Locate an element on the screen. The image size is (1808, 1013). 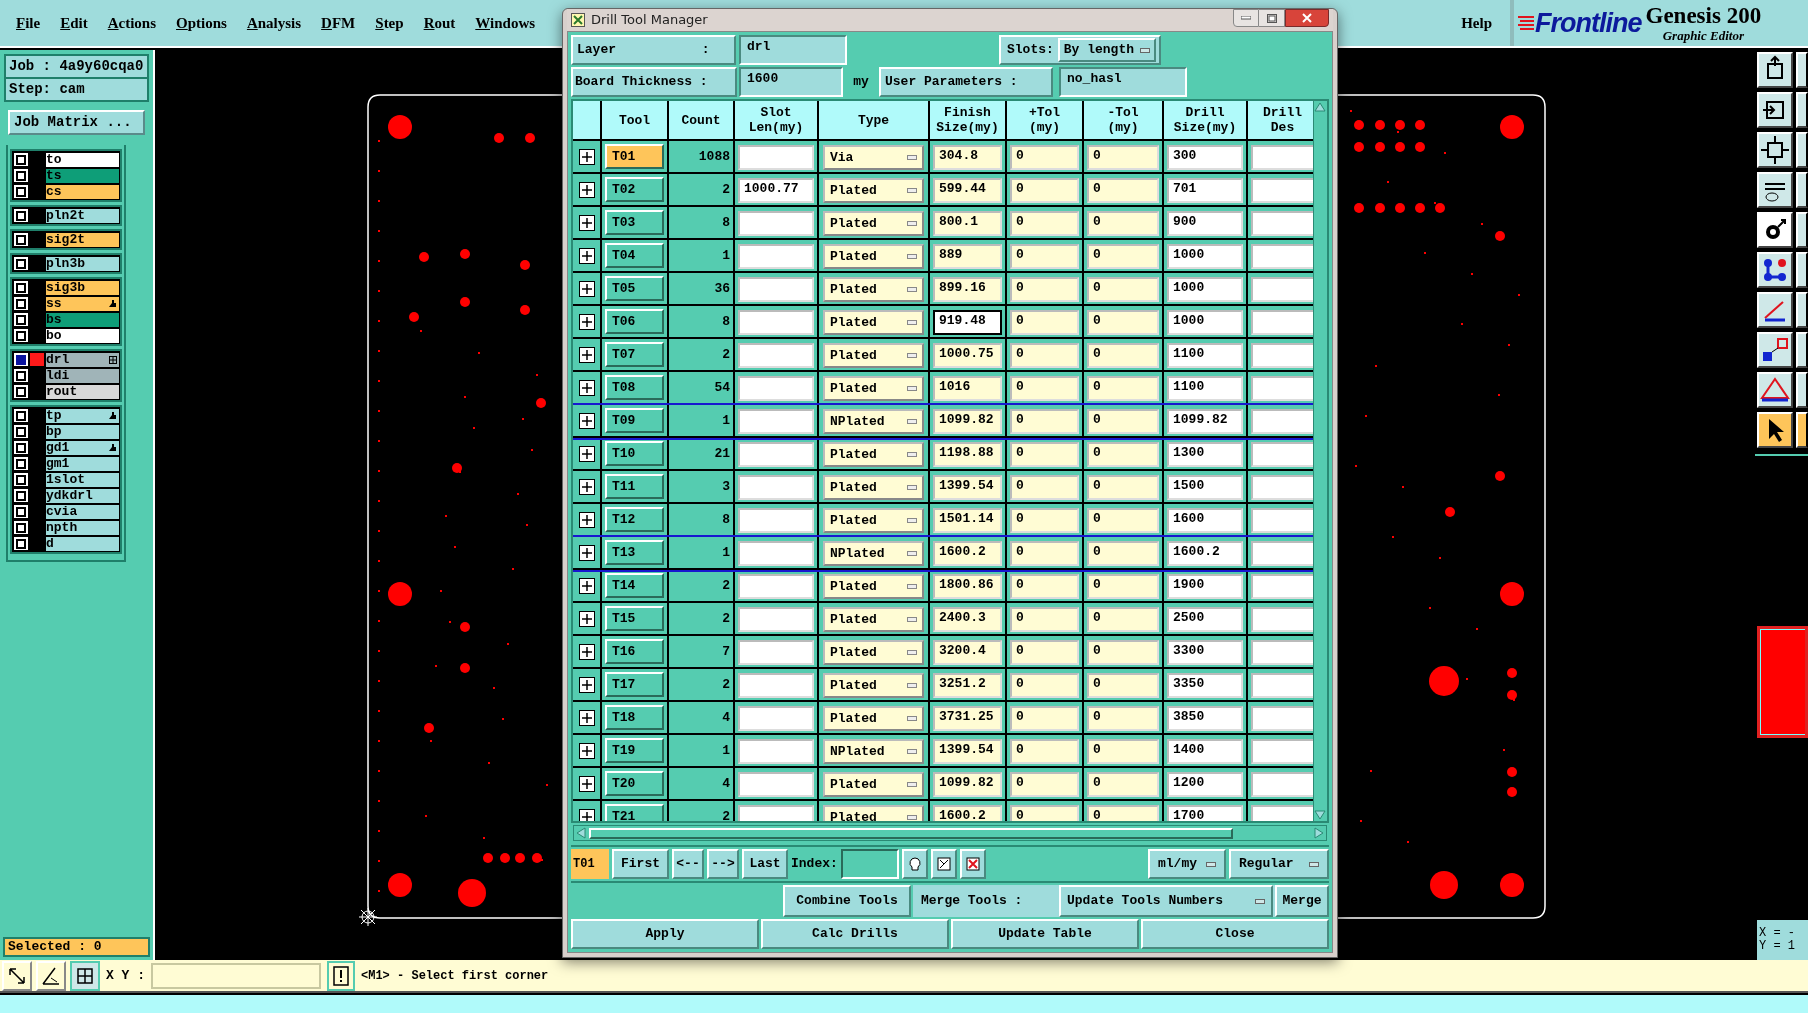
column-header: Tool is located at coordinates (634, 120).